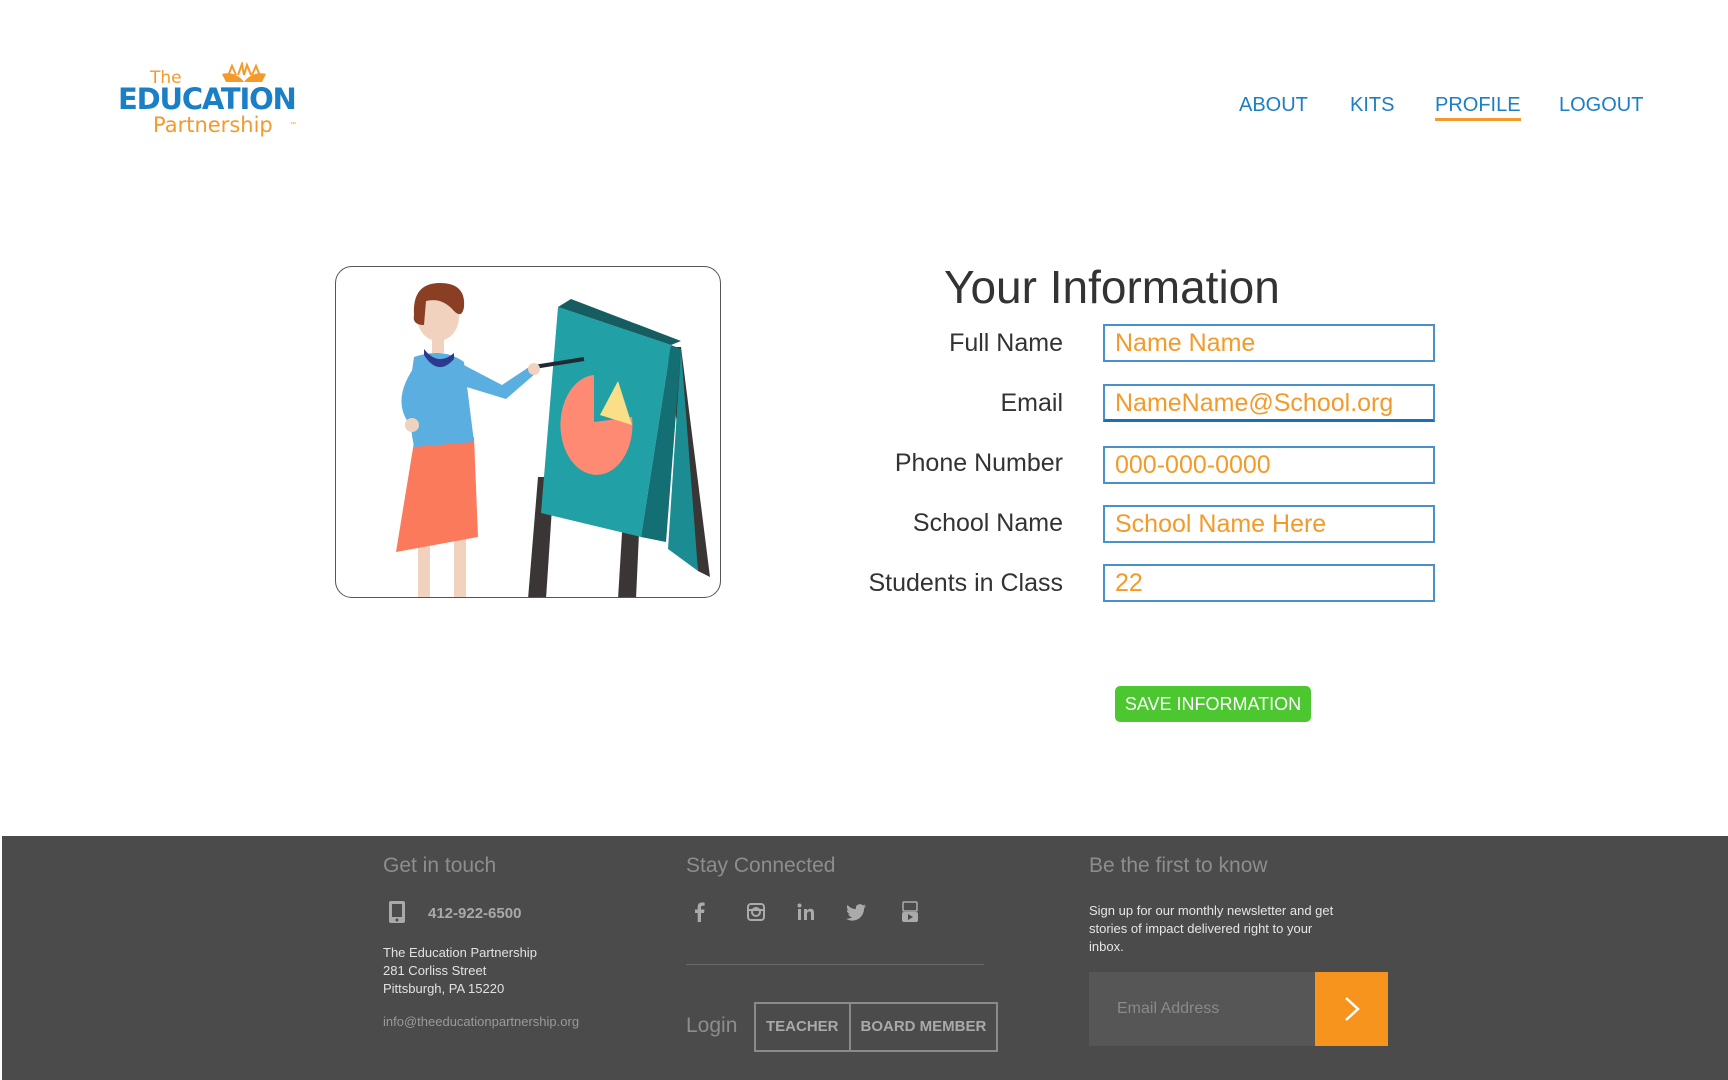  I want to click on youtube-icon, so click(910, 912).